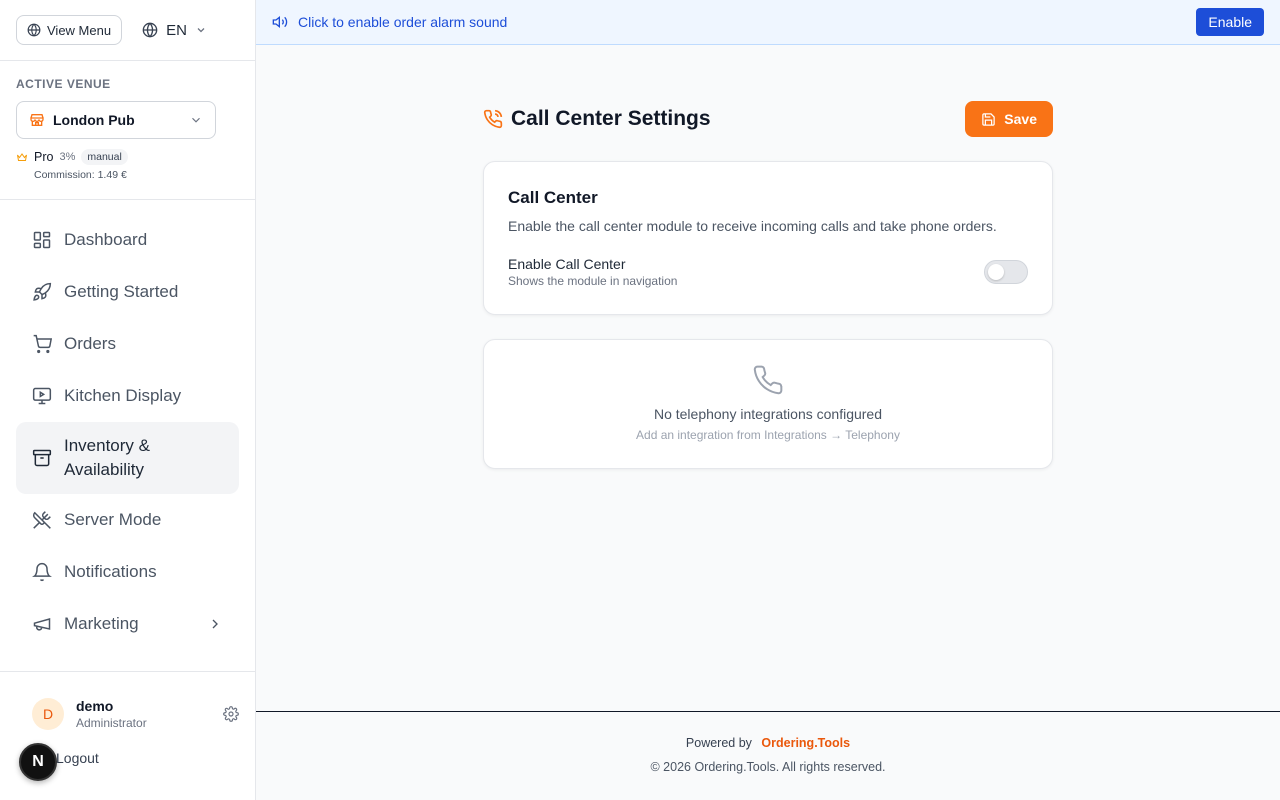 The width and height of the screenshot is (1280, 800). What do you see at coordinates (110, 571) in the screenshot?
I see `sidebar-item-label: Notifications` at bounding box center [110, 571].